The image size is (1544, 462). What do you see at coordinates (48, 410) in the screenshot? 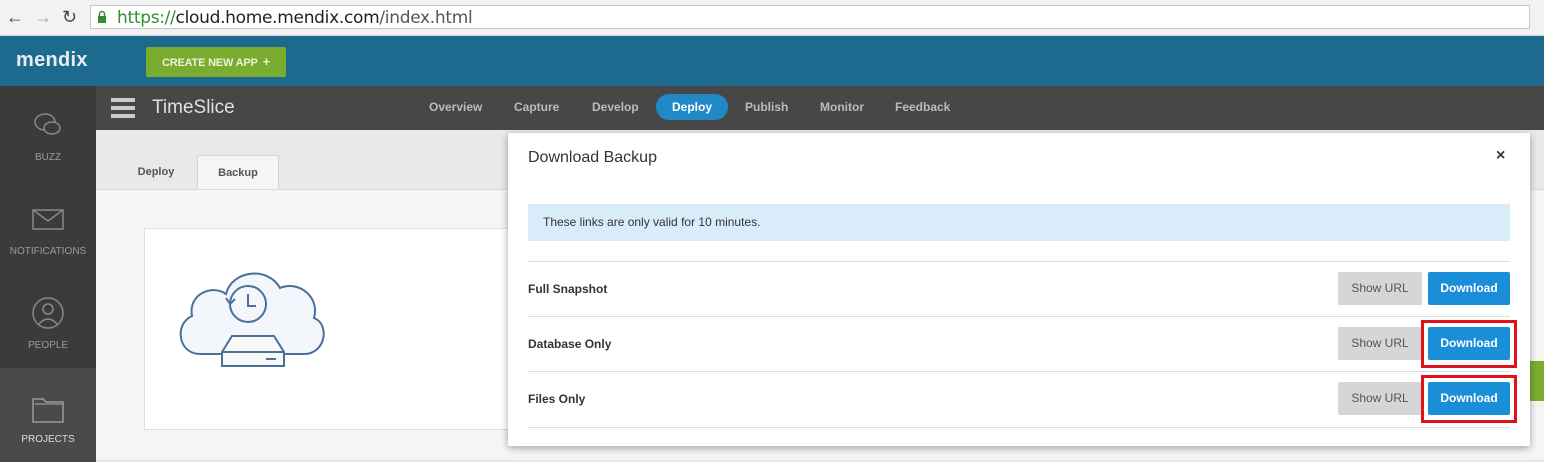
I see `folder-icon` at bounding box center [48, 410].